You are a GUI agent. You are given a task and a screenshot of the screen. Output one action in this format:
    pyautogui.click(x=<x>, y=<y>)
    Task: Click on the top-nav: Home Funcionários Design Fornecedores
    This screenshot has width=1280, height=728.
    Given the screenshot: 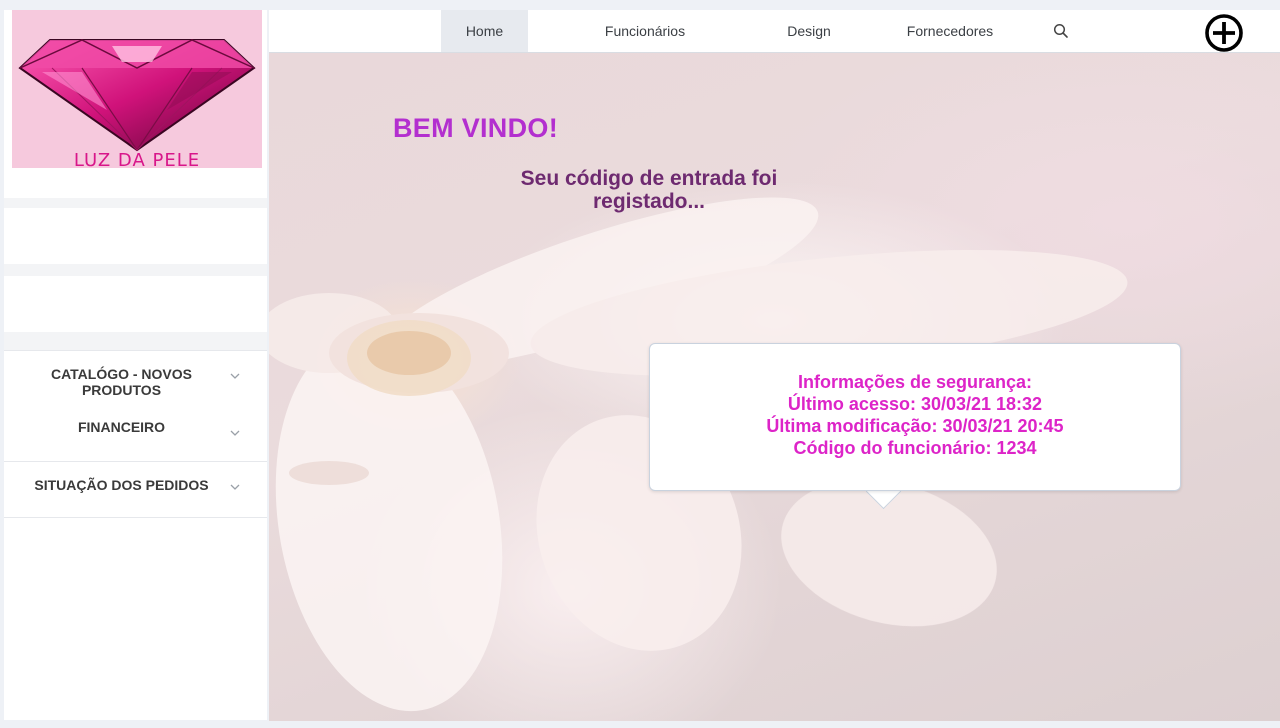 What is the action you would take?
    pyautogui.click(x=774, y=31)
    